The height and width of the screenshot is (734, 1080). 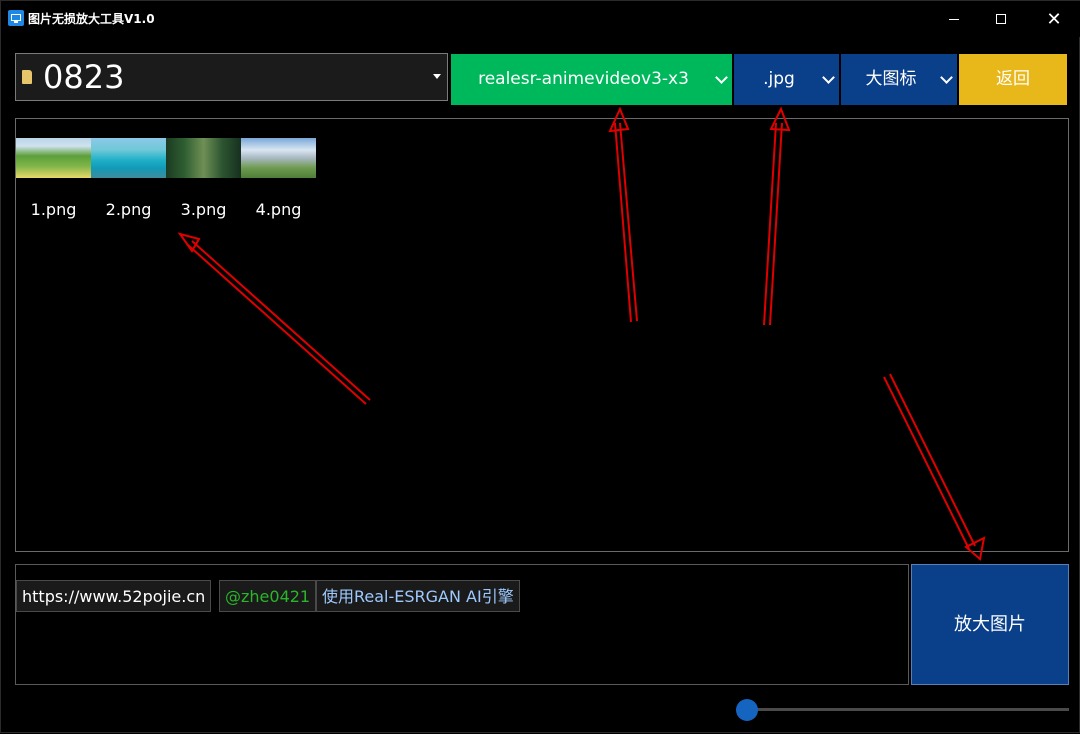 I want to click on model-dropdown: realesr-animevideov3-x3, so click(x=591, y=79).